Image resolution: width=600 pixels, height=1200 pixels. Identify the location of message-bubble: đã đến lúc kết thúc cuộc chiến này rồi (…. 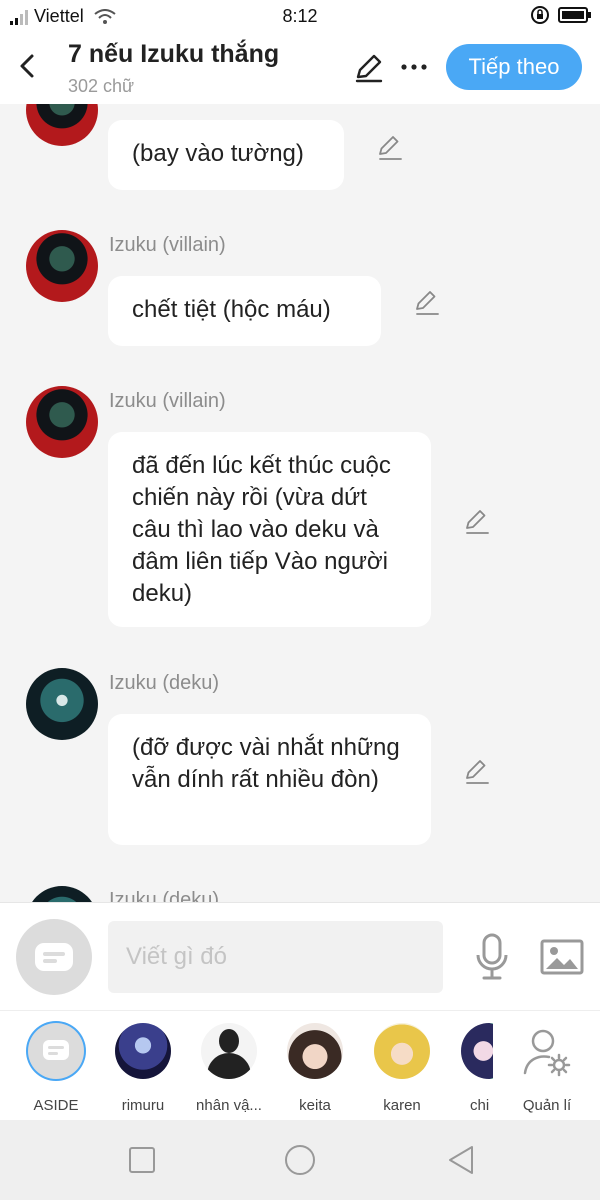
(269, 529).